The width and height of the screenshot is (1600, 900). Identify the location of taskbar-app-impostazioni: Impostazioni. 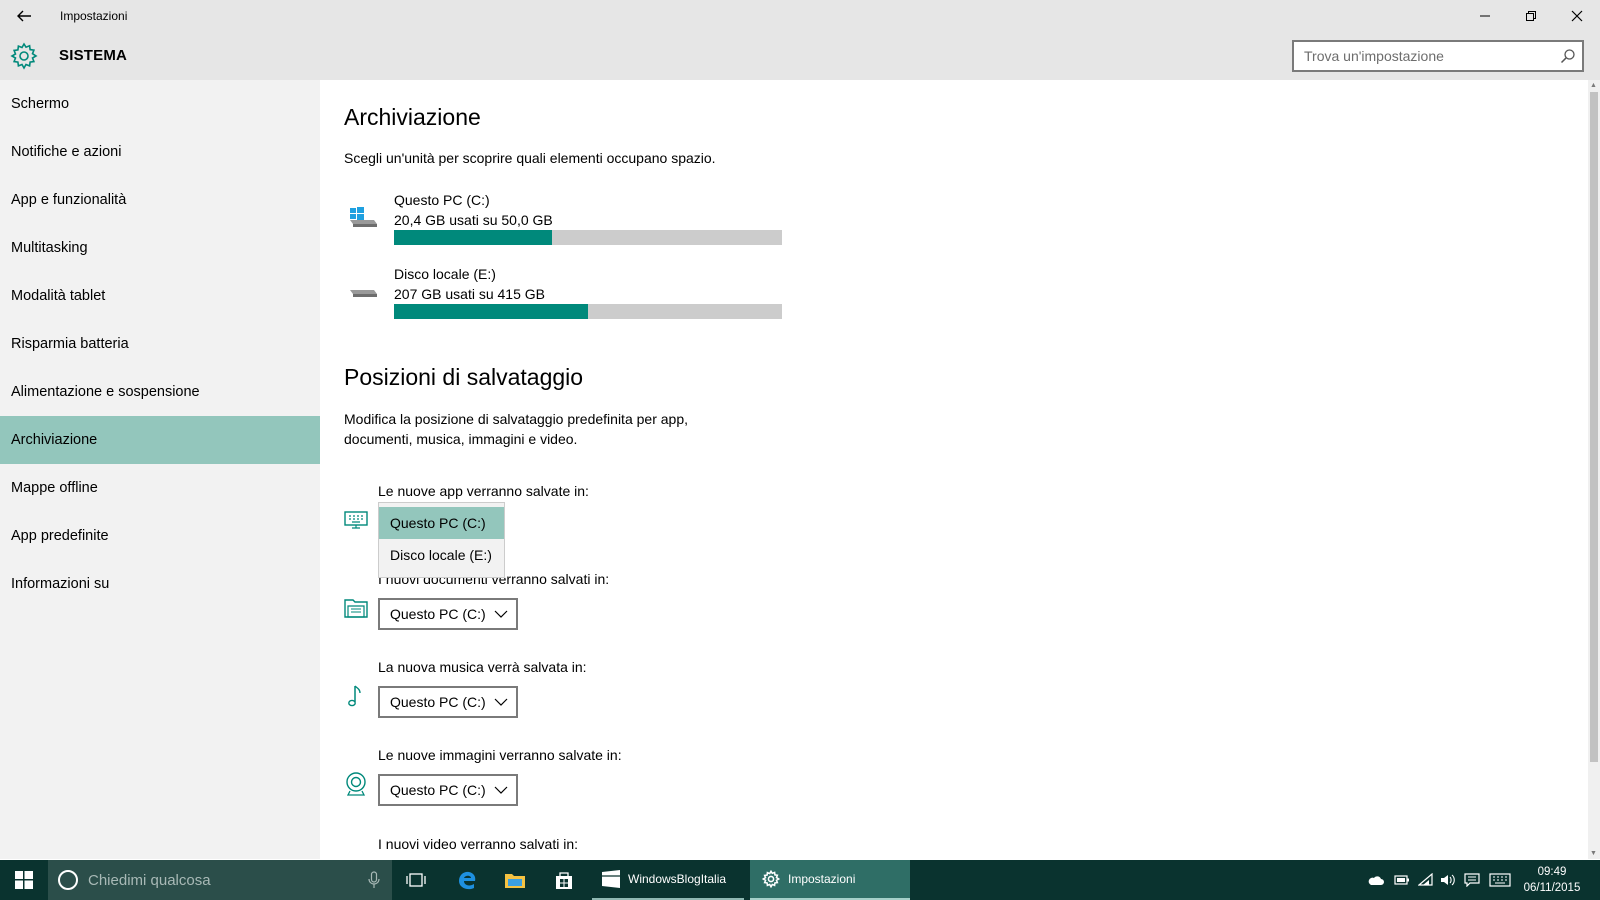
(830, 880).